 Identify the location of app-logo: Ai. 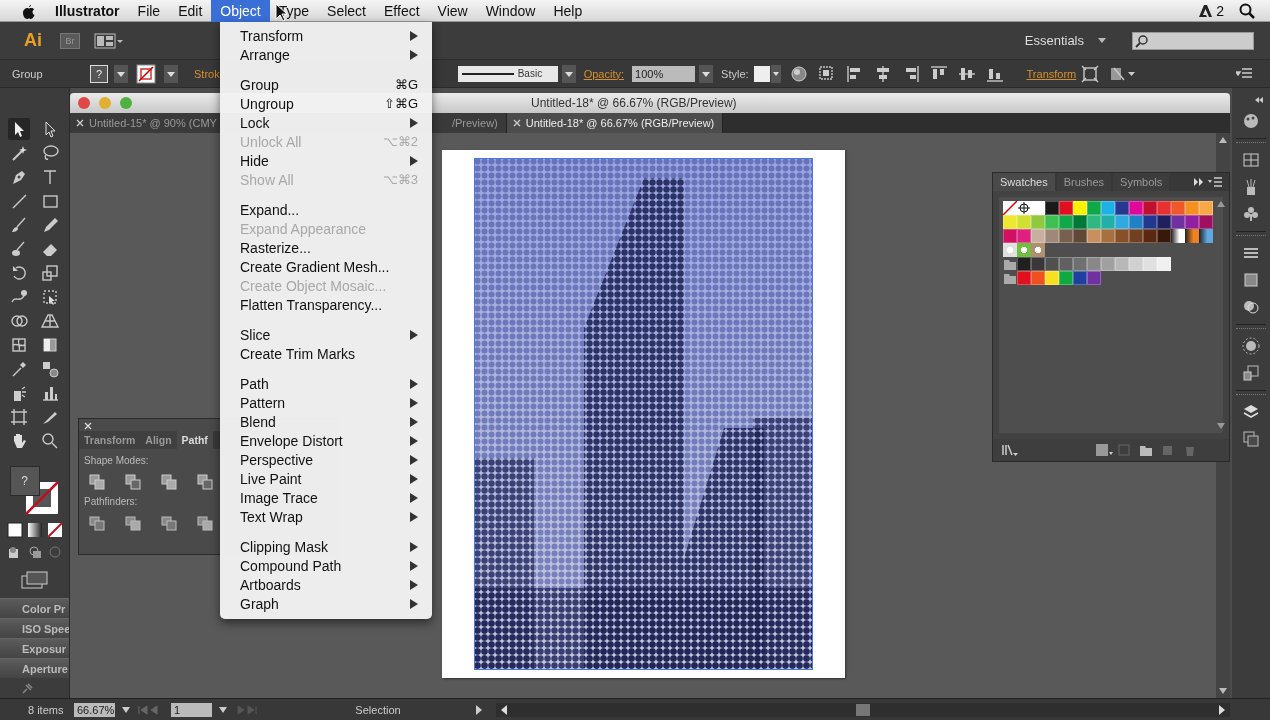
(33, 40).